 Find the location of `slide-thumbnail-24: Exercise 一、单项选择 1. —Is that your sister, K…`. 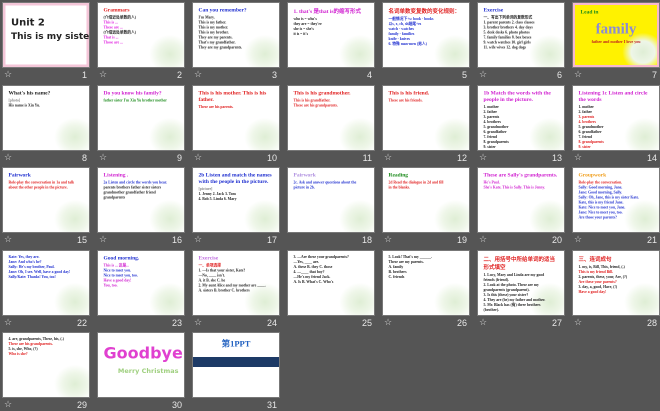

slide-thumbnail-24: Exercise 一、单项选择 1. —Is that your sister, K… is located at coordinates (236, 289).